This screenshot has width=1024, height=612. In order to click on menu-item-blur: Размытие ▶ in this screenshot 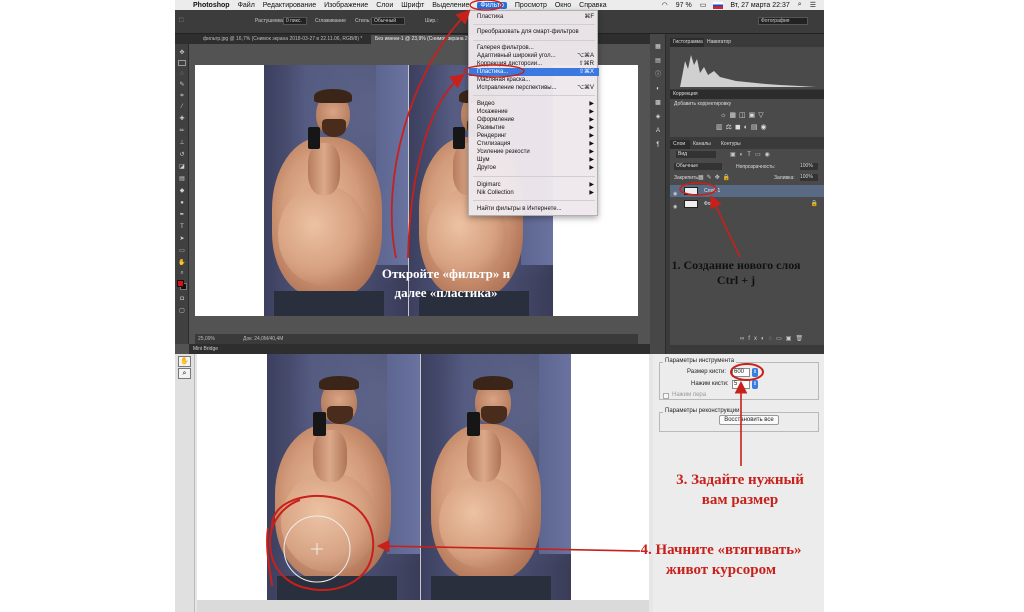, I will do `click(534, 128)`.